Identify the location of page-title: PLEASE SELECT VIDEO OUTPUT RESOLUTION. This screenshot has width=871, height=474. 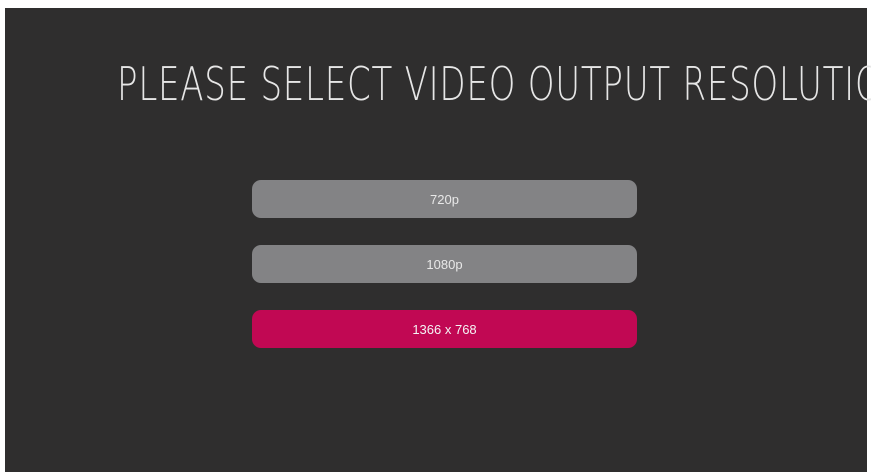
(494, 84).